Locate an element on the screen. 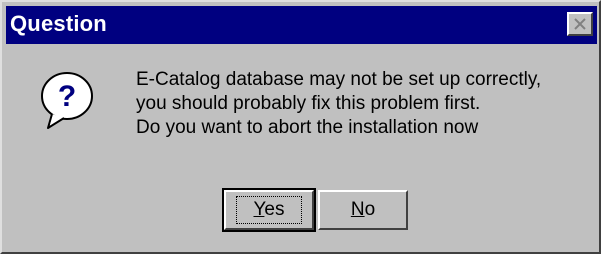 Image resolution: width=601 pixels, height=254 pixels. yes-button-label: Yes is located at coordinates (269, 210).